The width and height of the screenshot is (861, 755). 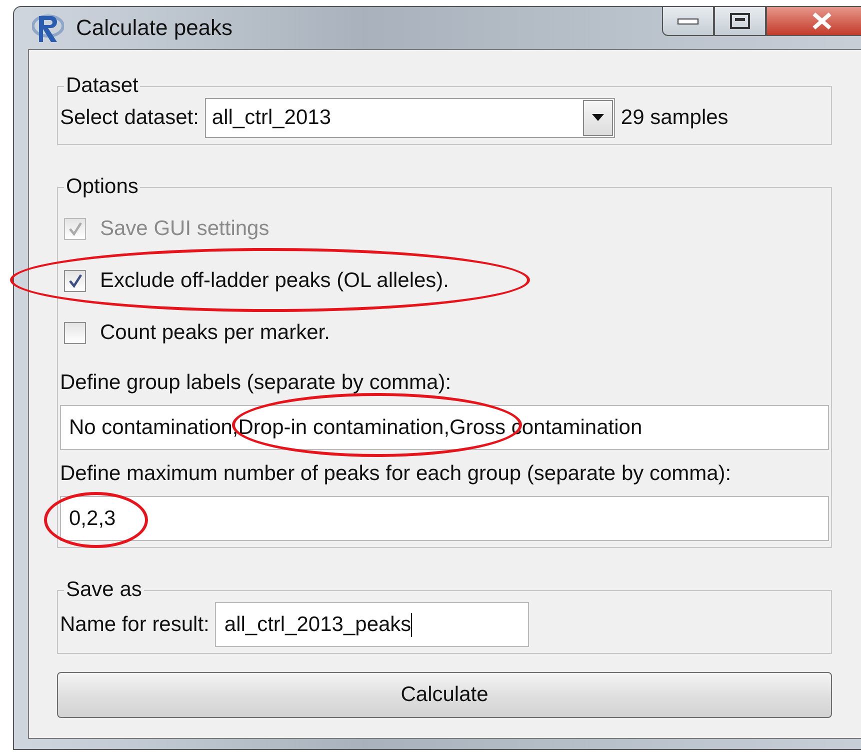 I want to click on checkbox-label: Exclude off-ladder peaks (OL alleles)., so click(x=275, y=281).